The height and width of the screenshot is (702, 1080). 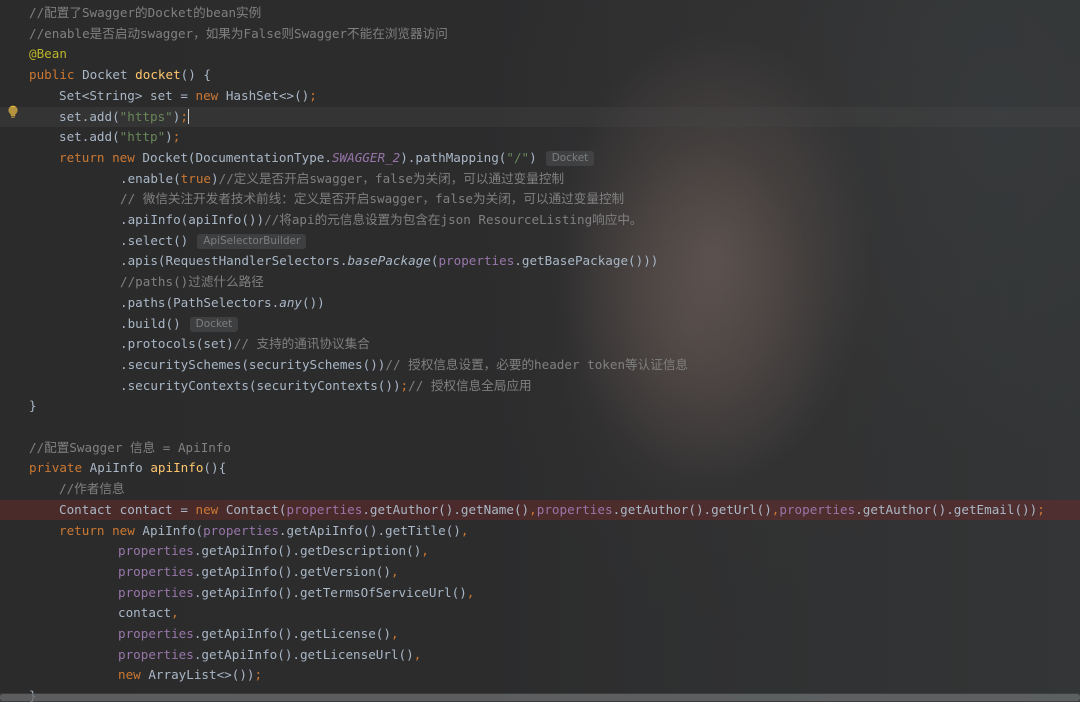 What do you see at coordinates (540, 675) in the screenshot?
I see `code-line: new ArrayList<>());` at bounding box center [540, 675].